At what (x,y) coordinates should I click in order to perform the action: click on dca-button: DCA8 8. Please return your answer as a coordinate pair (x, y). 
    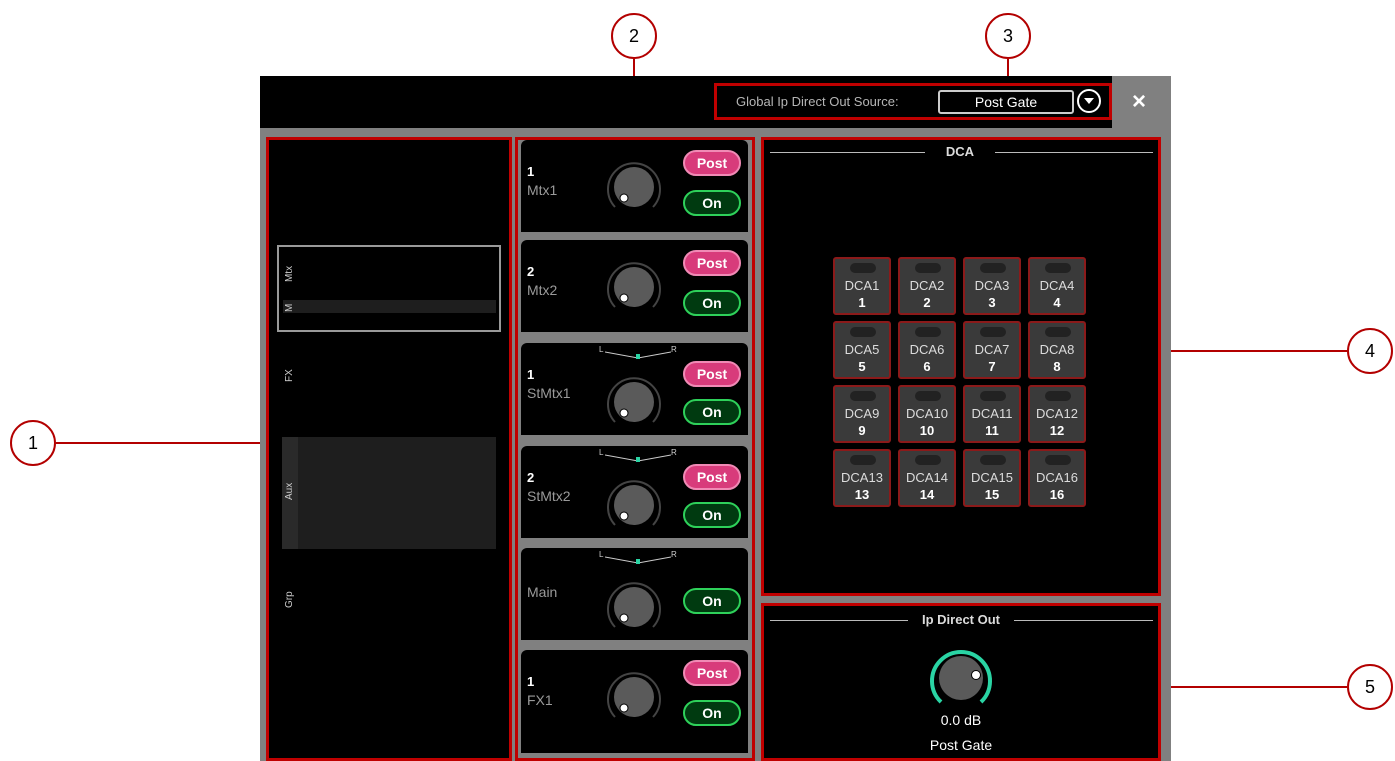
    Looking at the image, I should click on (1057, 350).